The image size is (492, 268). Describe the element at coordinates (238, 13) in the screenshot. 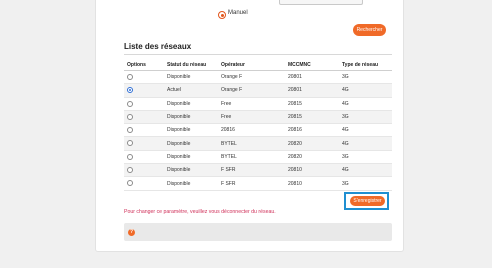

I see `manual-mode-label: Manuel` at that location.